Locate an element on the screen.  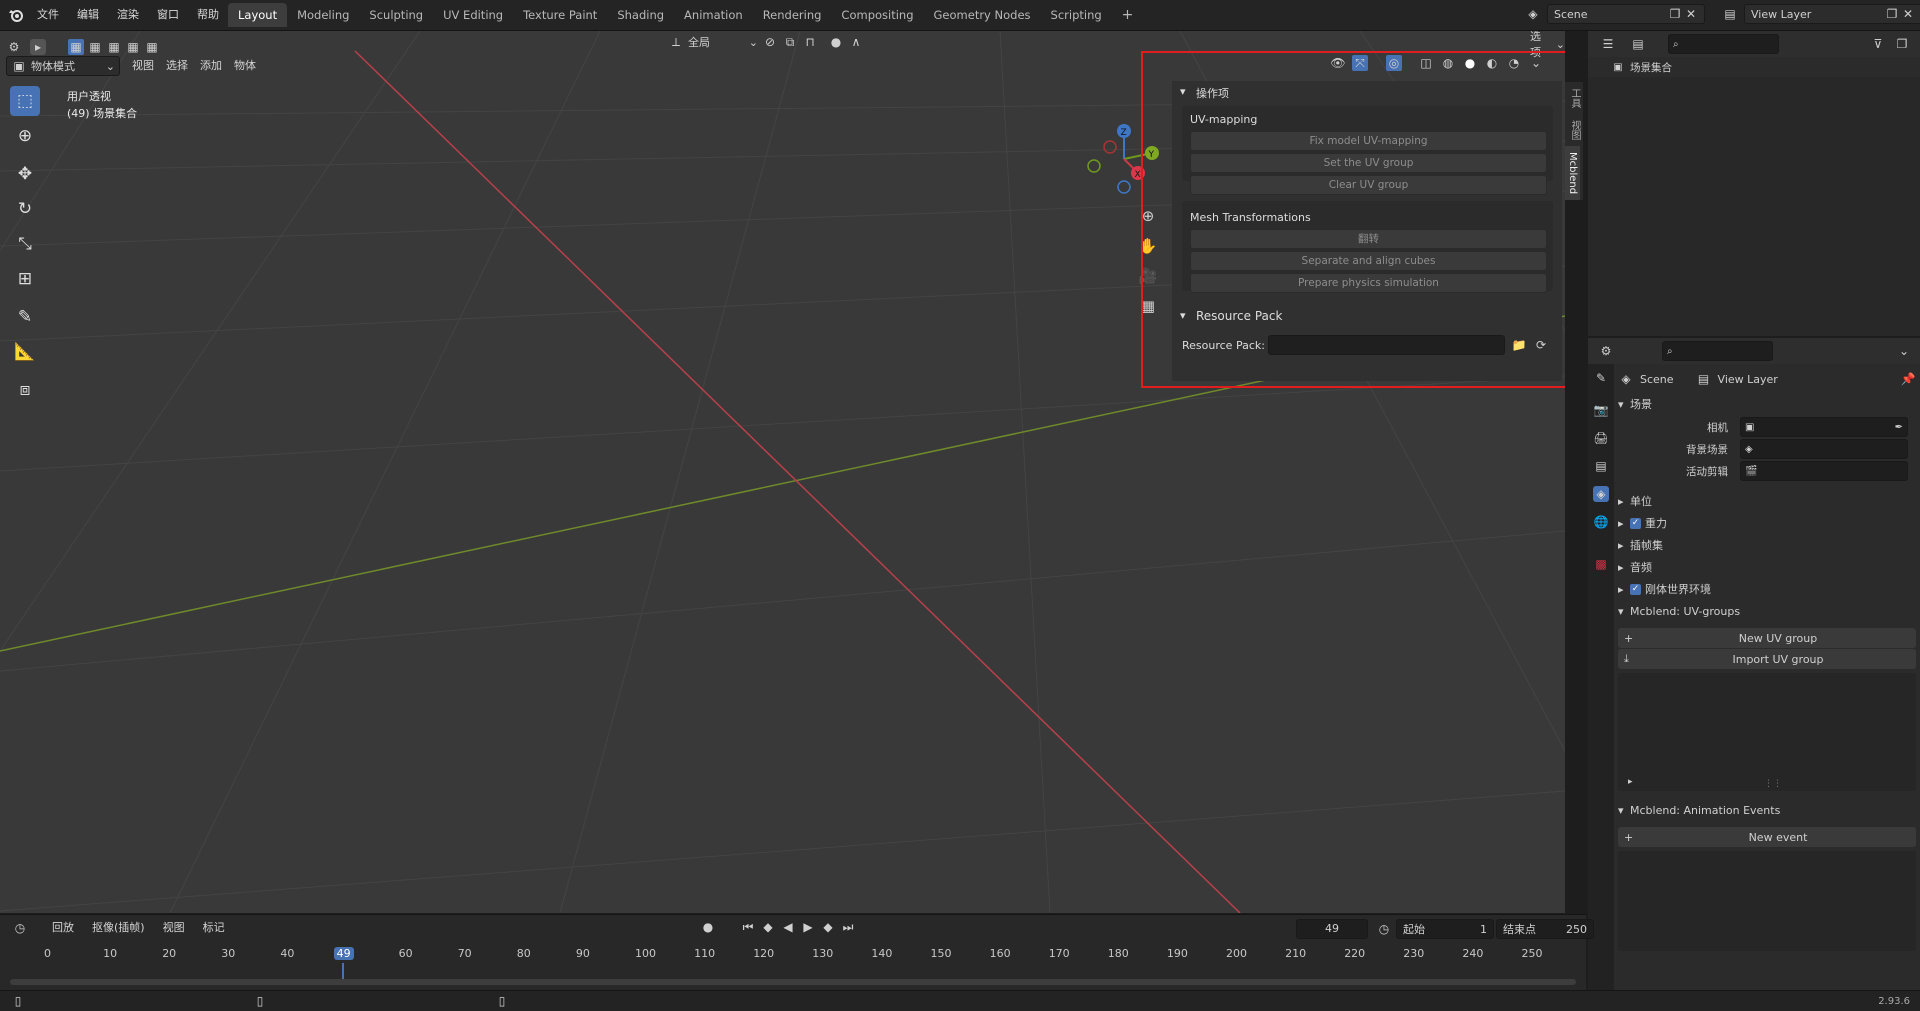
filter-icon: ⊽ is located at coordinates (1878, 44).